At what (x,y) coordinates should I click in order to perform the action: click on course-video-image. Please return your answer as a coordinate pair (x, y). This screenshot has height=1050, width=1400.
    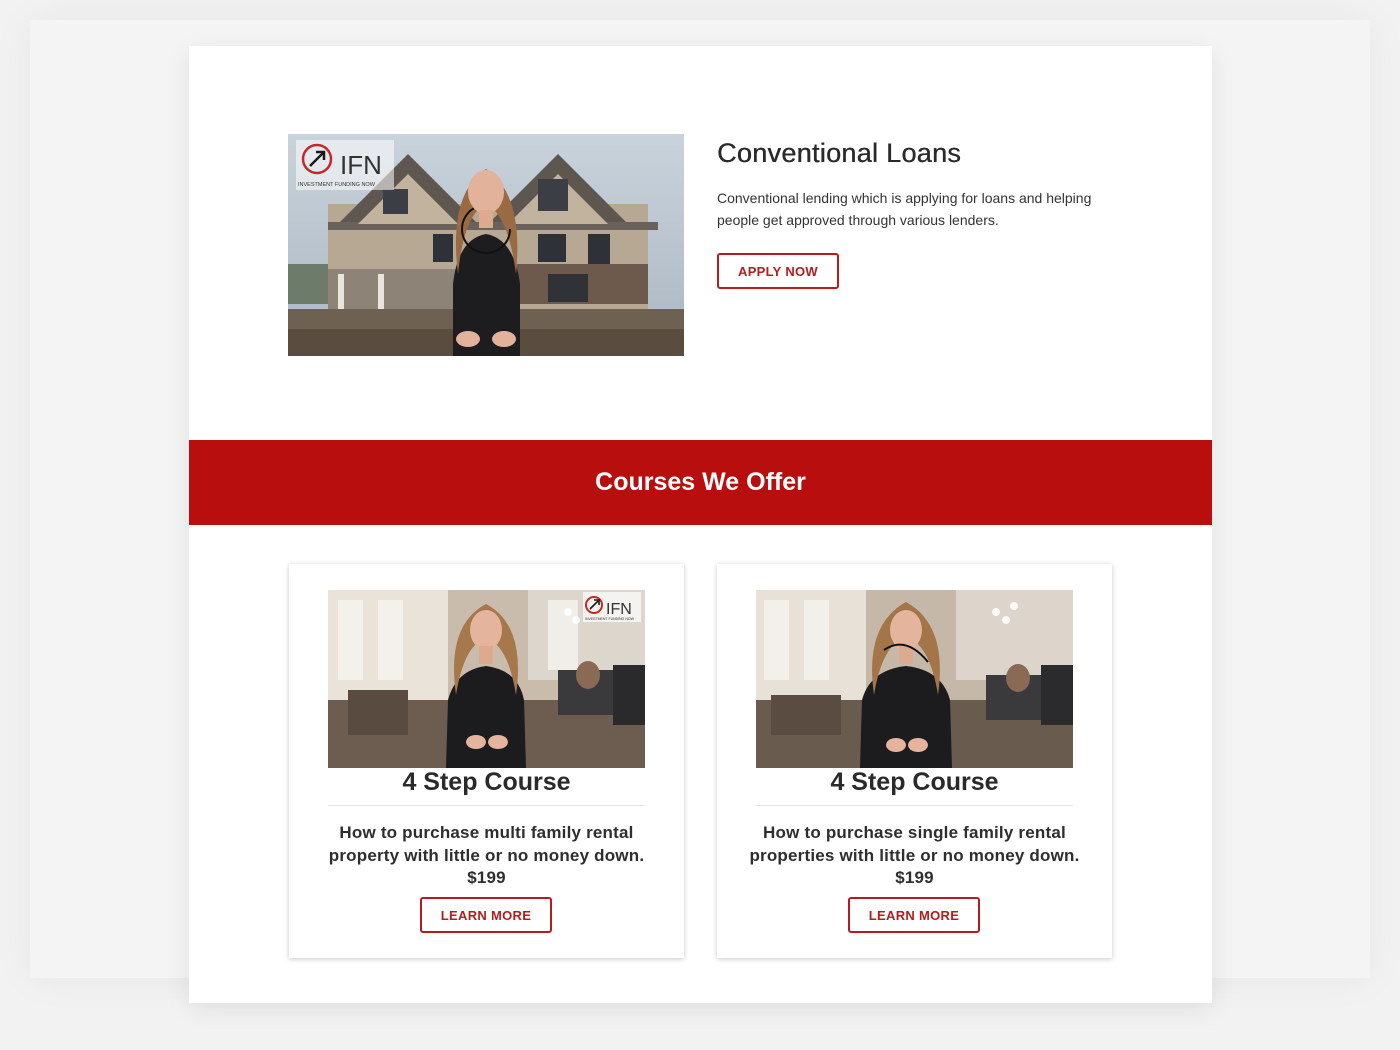
    Looking at the image, I should click on (914, 679).